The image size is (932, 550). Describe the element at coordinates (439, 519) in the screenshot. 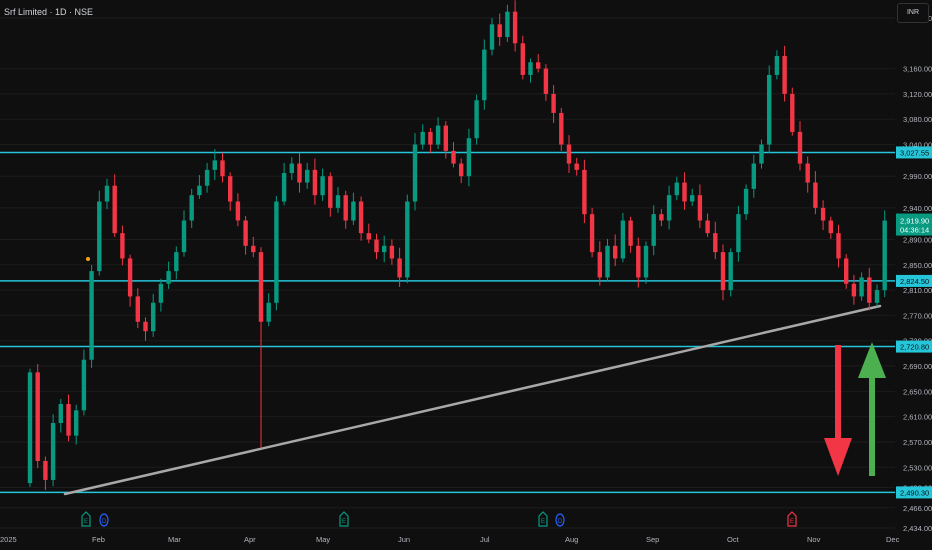

I see `event-markers: EDEEDE` at that location.